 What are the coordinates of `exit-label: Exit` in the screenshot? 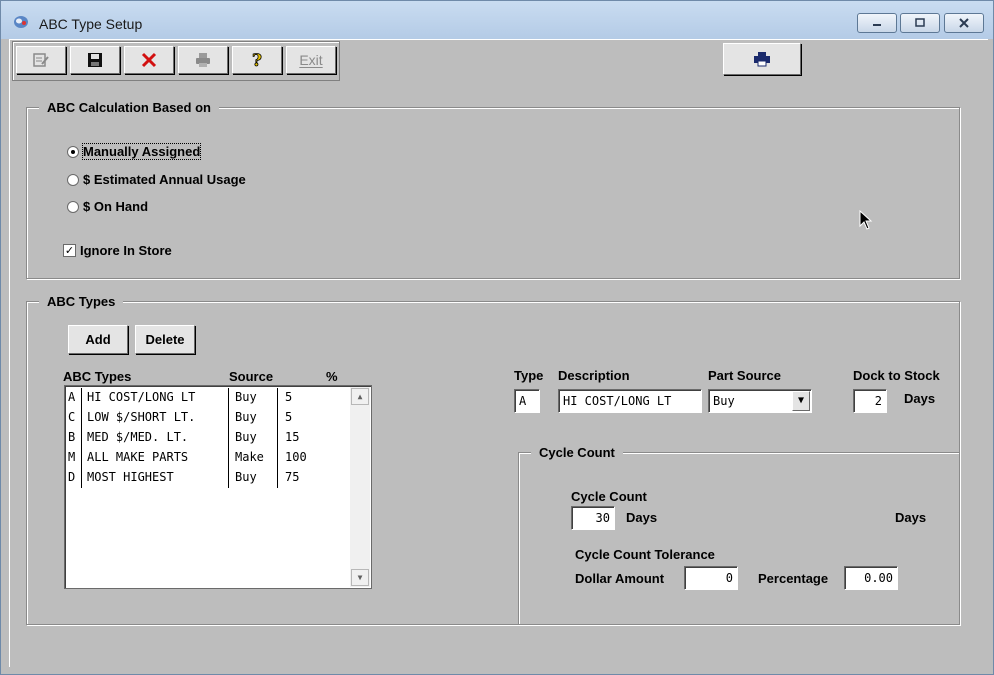 It's located at (311, 60).